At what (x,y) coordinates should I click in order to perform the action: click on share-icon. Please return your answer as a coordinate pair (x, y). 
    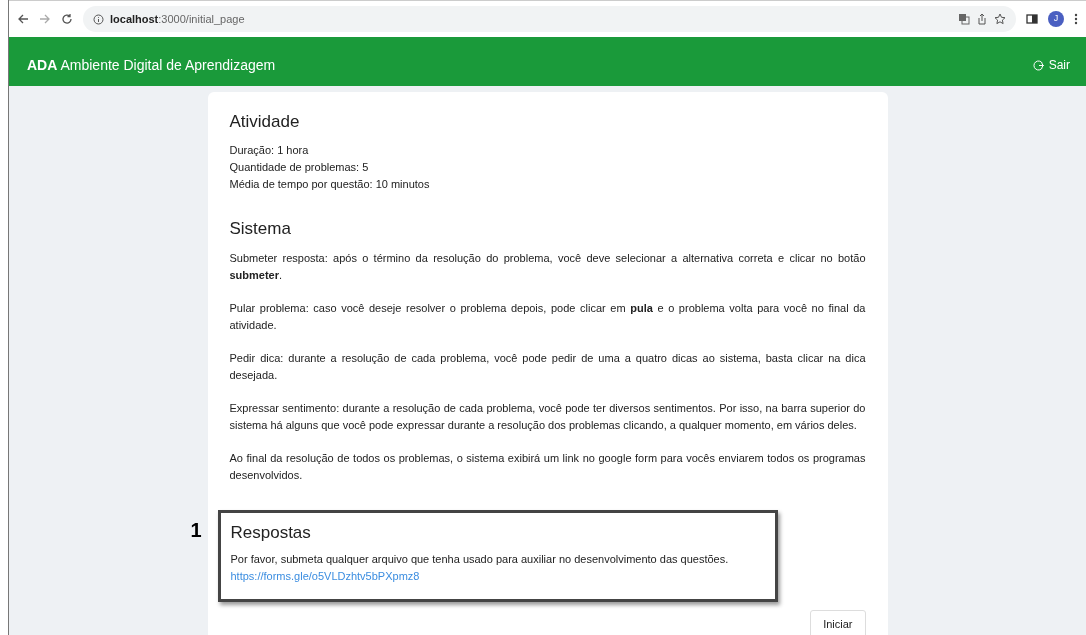
    Looking at the image, I should click on (982, 19).